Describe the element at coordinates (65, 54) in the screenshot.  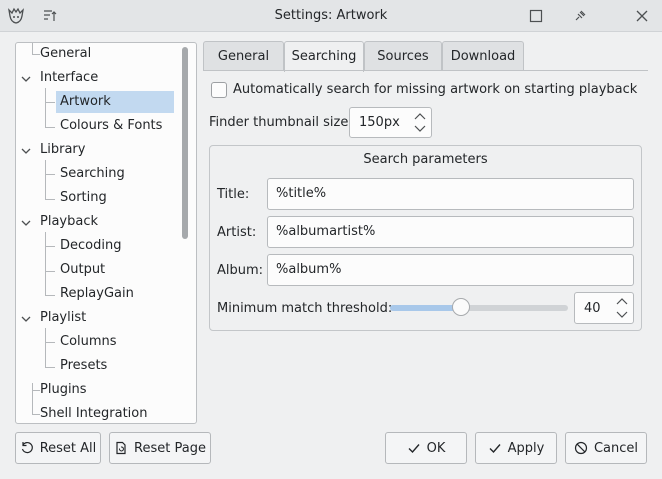
I see `tree-item-general: General` at that location.